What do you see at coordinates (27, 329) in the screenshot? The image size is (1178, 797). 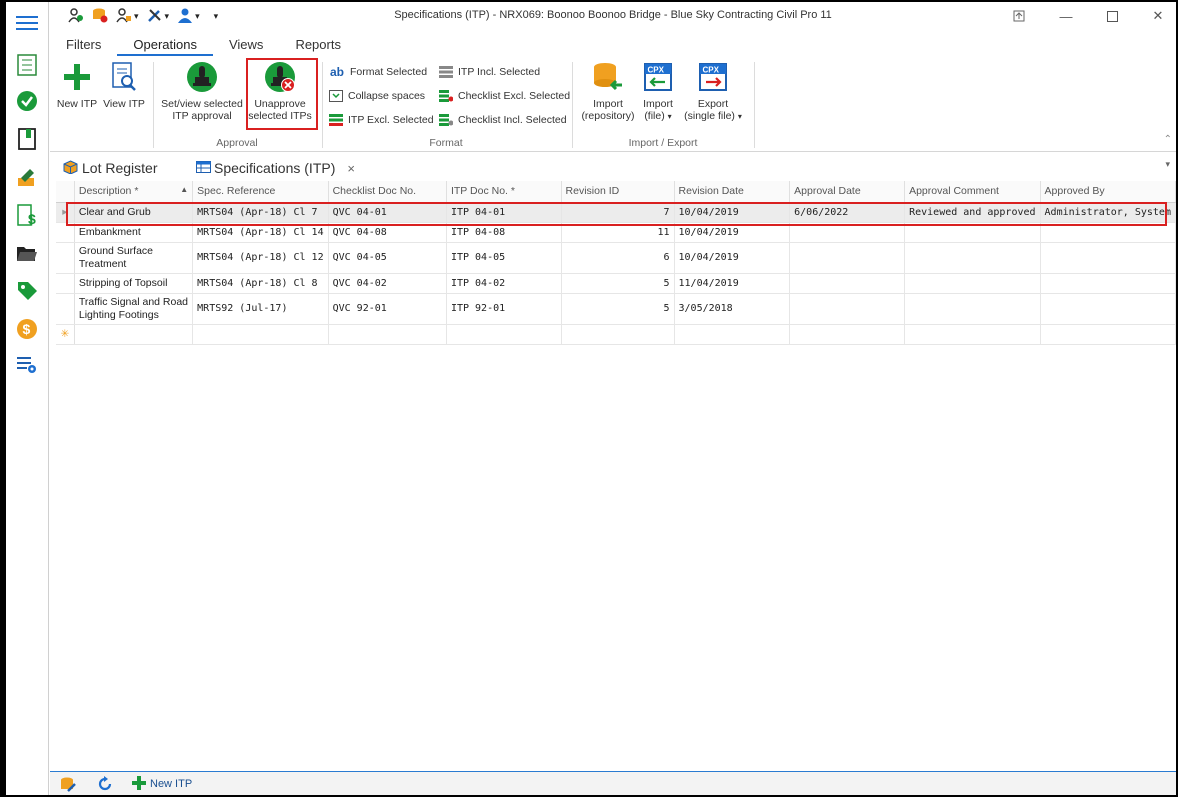 I see `dollar-coin-icon: $` at bounding box center [27, 329].